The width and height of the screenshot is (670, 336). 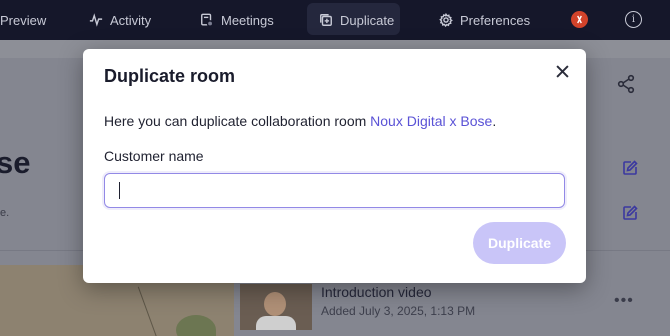 I want to click on duplicate-button: Duplicate, so click(x=519, y=243).